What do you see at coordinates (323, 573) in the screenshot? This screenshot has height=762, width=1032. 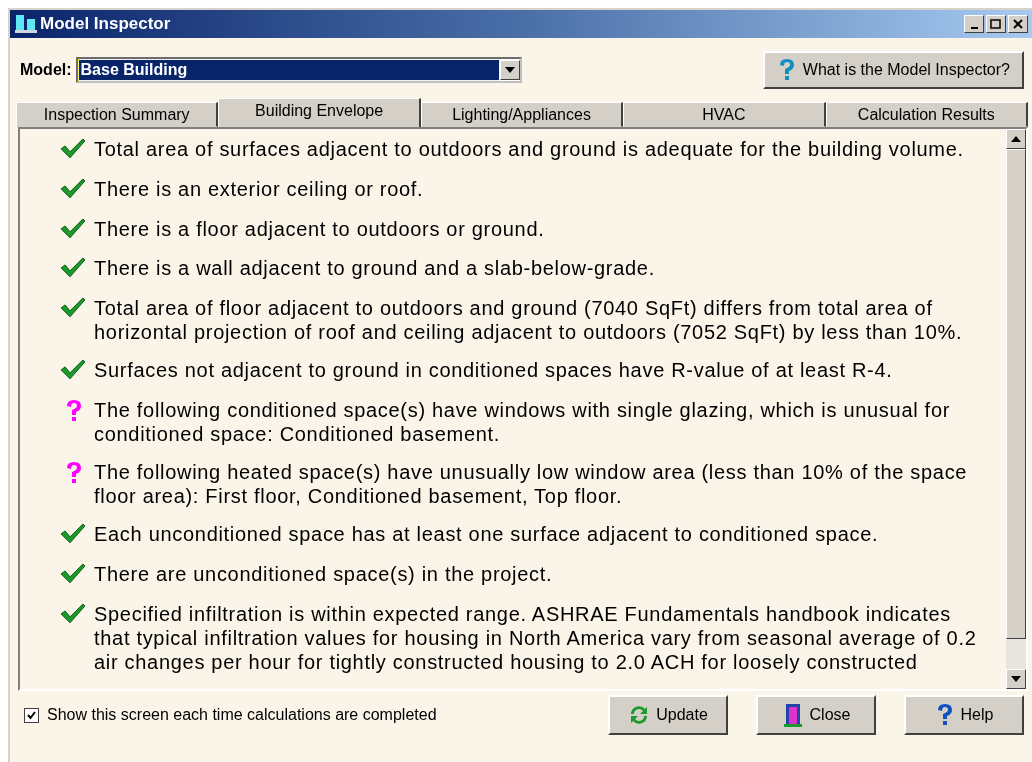 I see `finding-text: There are unconditioned space(s) in the project.` at bounding box center [323, 573].